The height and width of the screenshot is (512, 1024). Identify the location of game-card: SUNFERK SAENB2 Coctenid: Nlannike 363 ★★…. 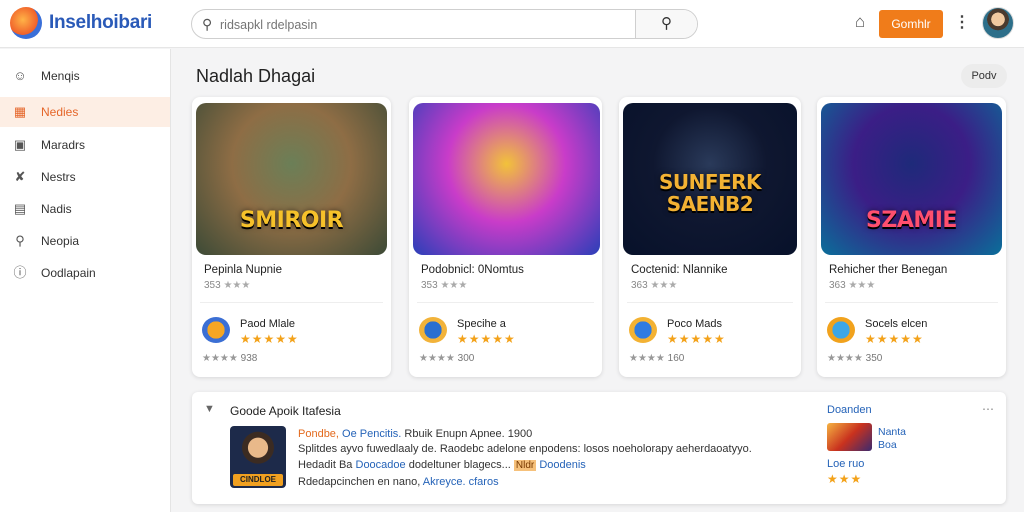
(710, 237).